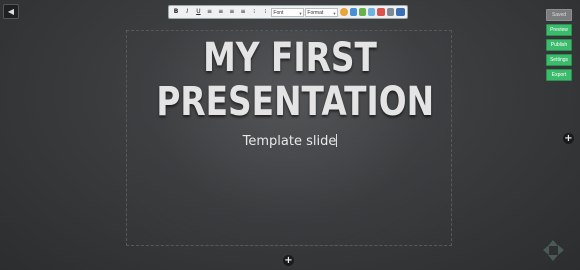  I want to click on align-right-icon: ≡, so click(232, 12).